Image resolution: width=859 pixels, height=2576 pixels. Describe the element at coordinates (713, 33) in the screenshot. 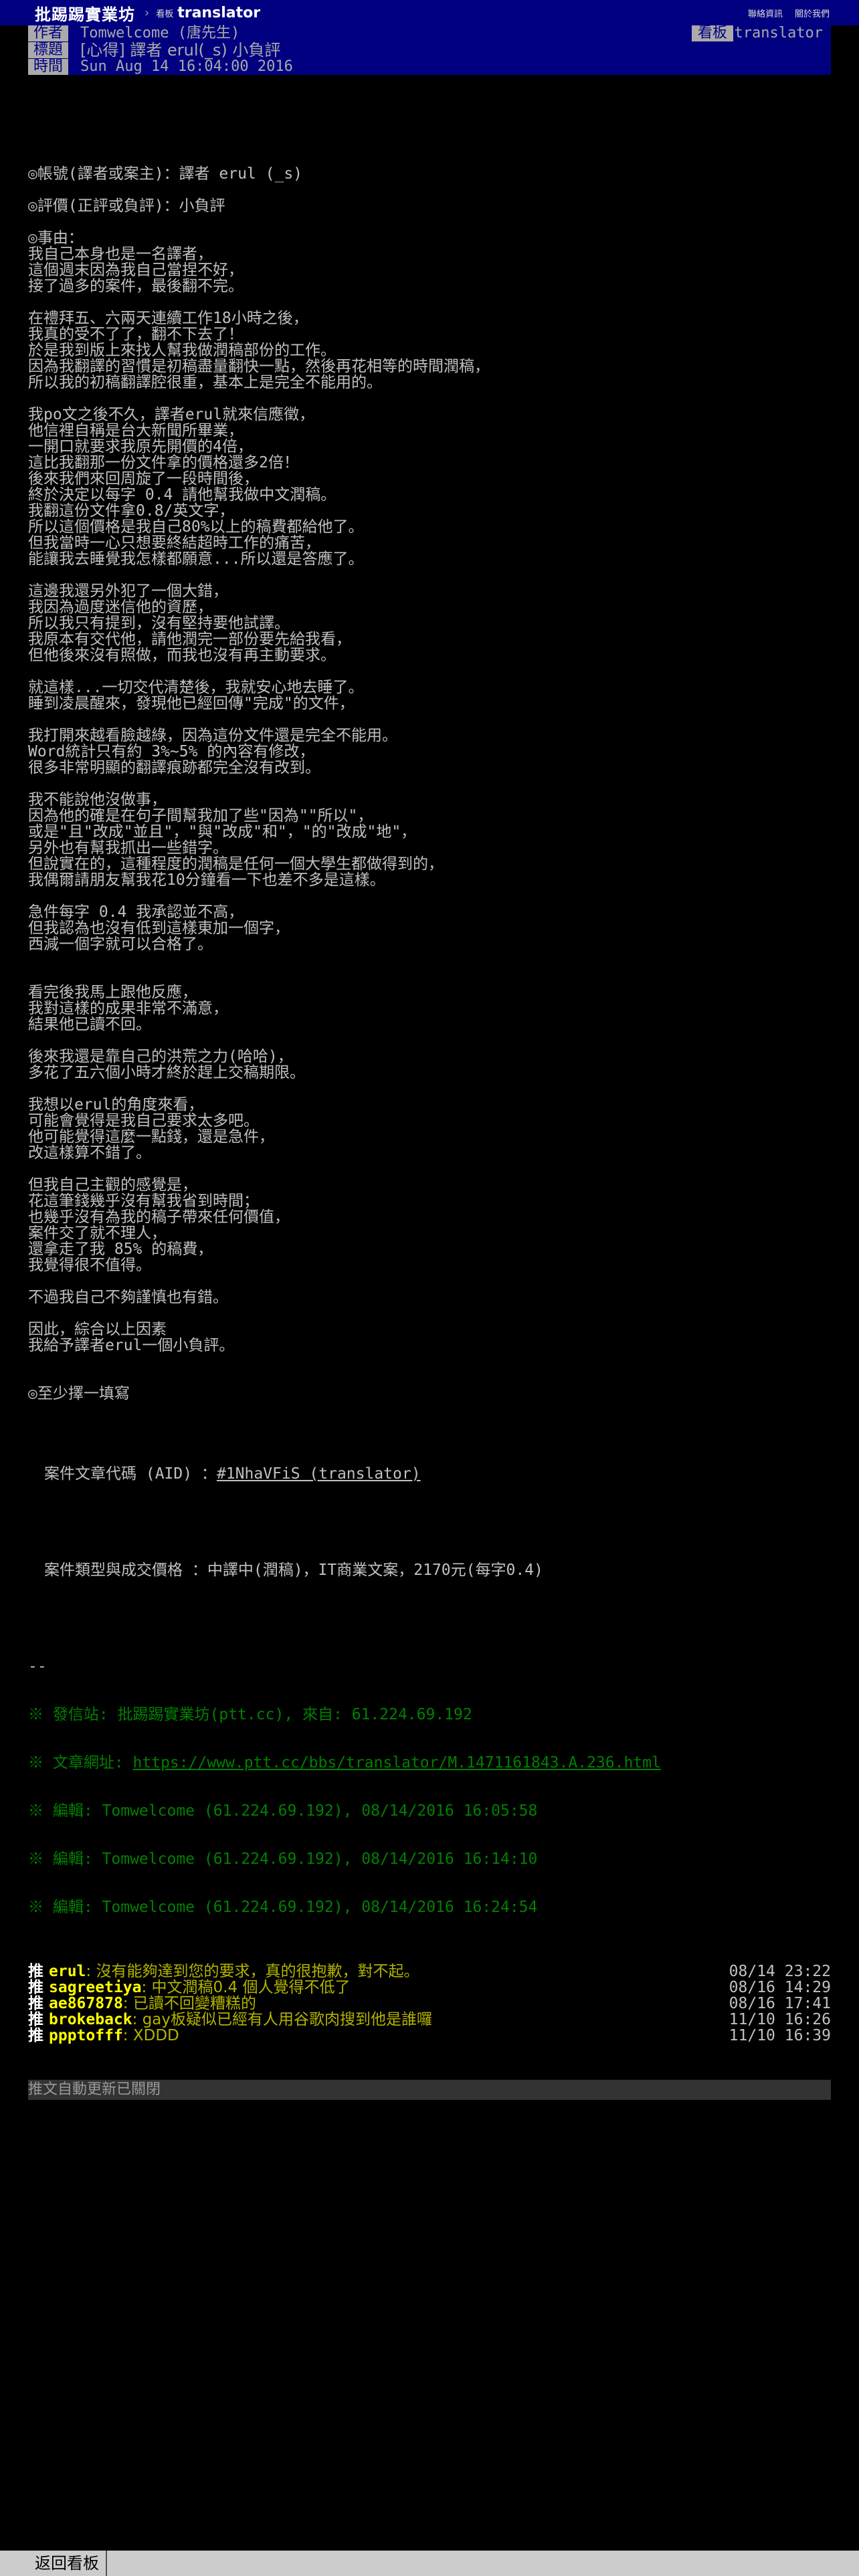

I see `board-tag: 看板` at that location.